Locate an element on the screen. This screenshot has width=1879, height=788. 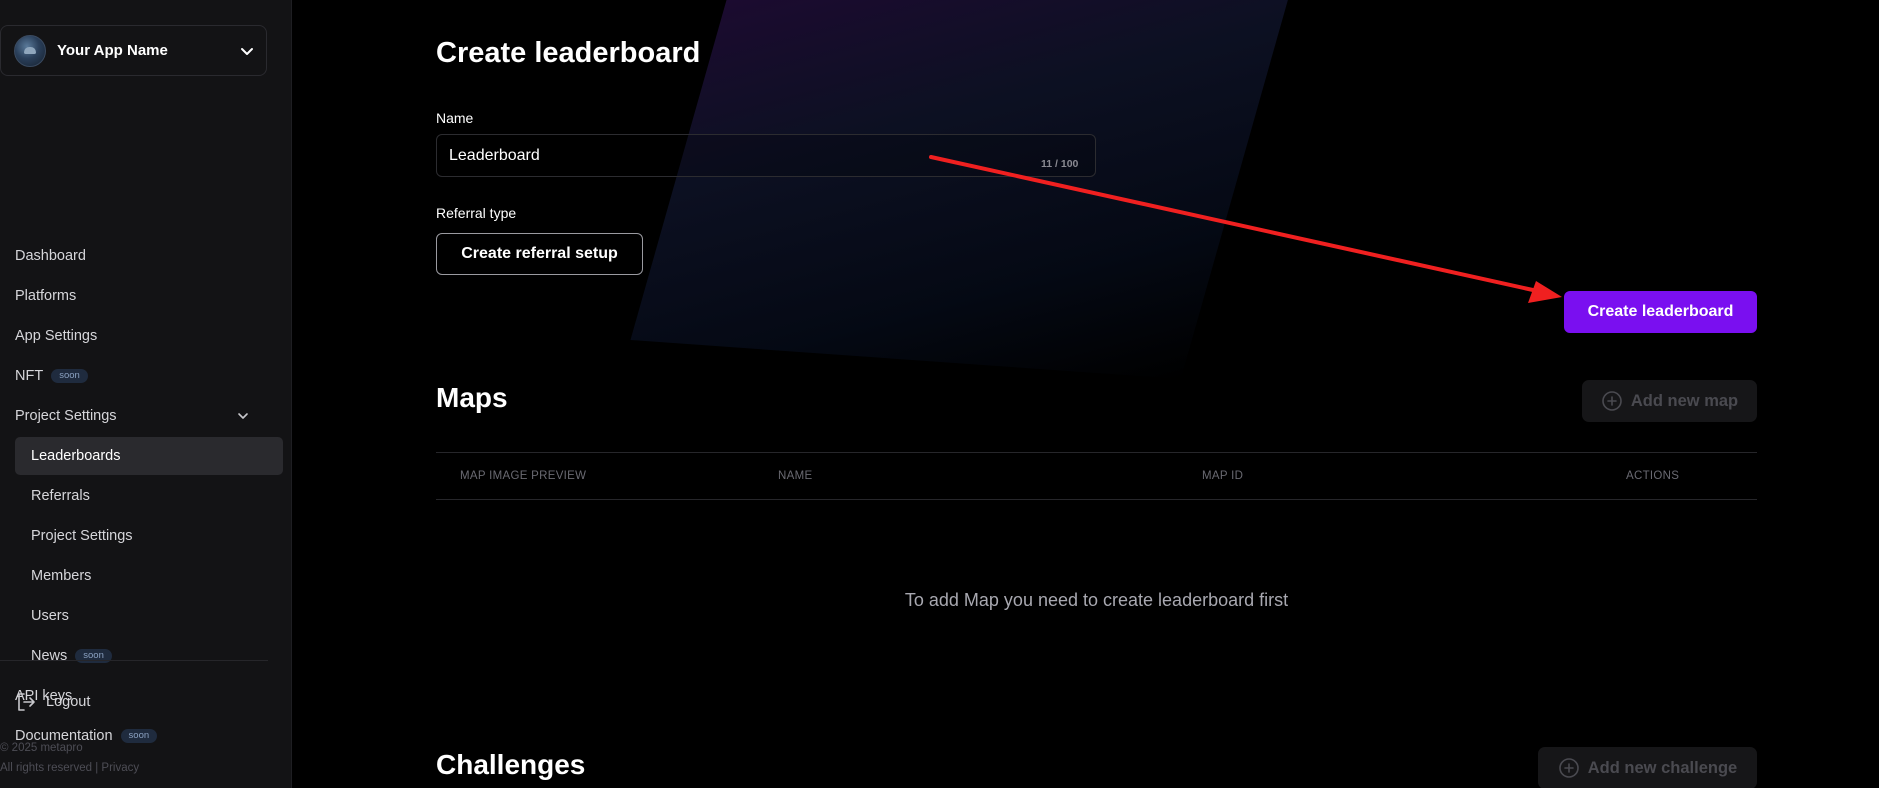
sidebar-item-news: News soon is located at coordinates (63, 656).